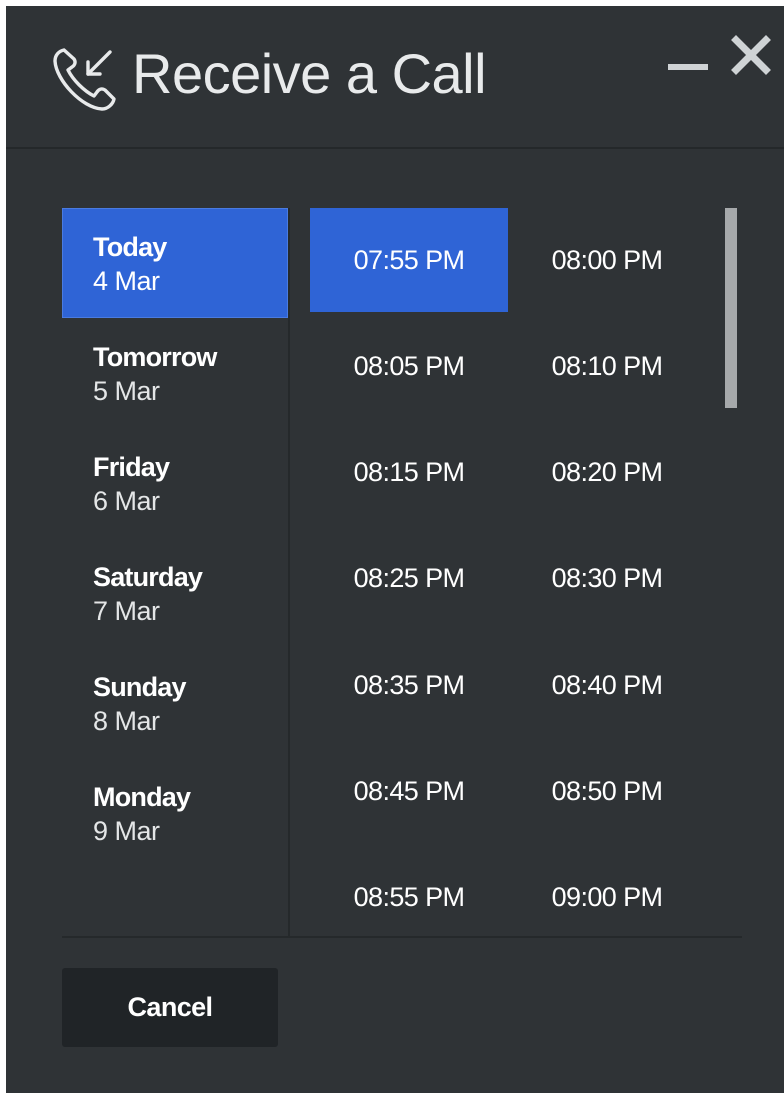 Image resolution: width=784 pixels, height=1093 pixels. Describe the element at coordinates (175, 813) in the screenshot. I see `day-item-monday: Monday 9 Mar` at that location.